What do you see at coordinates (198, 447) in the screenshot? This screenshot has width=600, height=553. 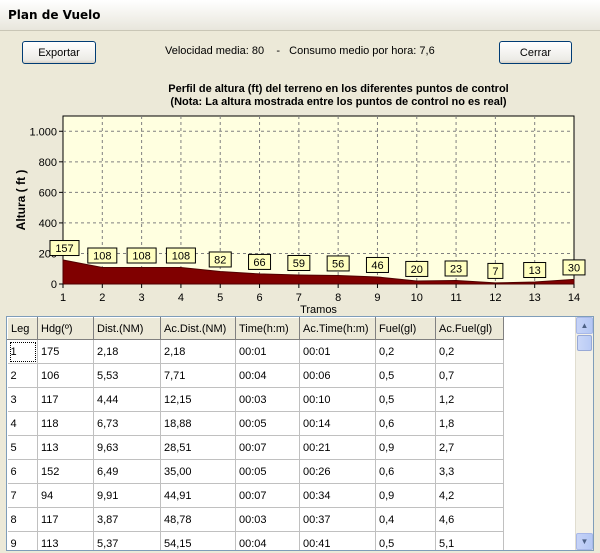 I see `table-cell: 28,51` at bounding box center [198, 447].